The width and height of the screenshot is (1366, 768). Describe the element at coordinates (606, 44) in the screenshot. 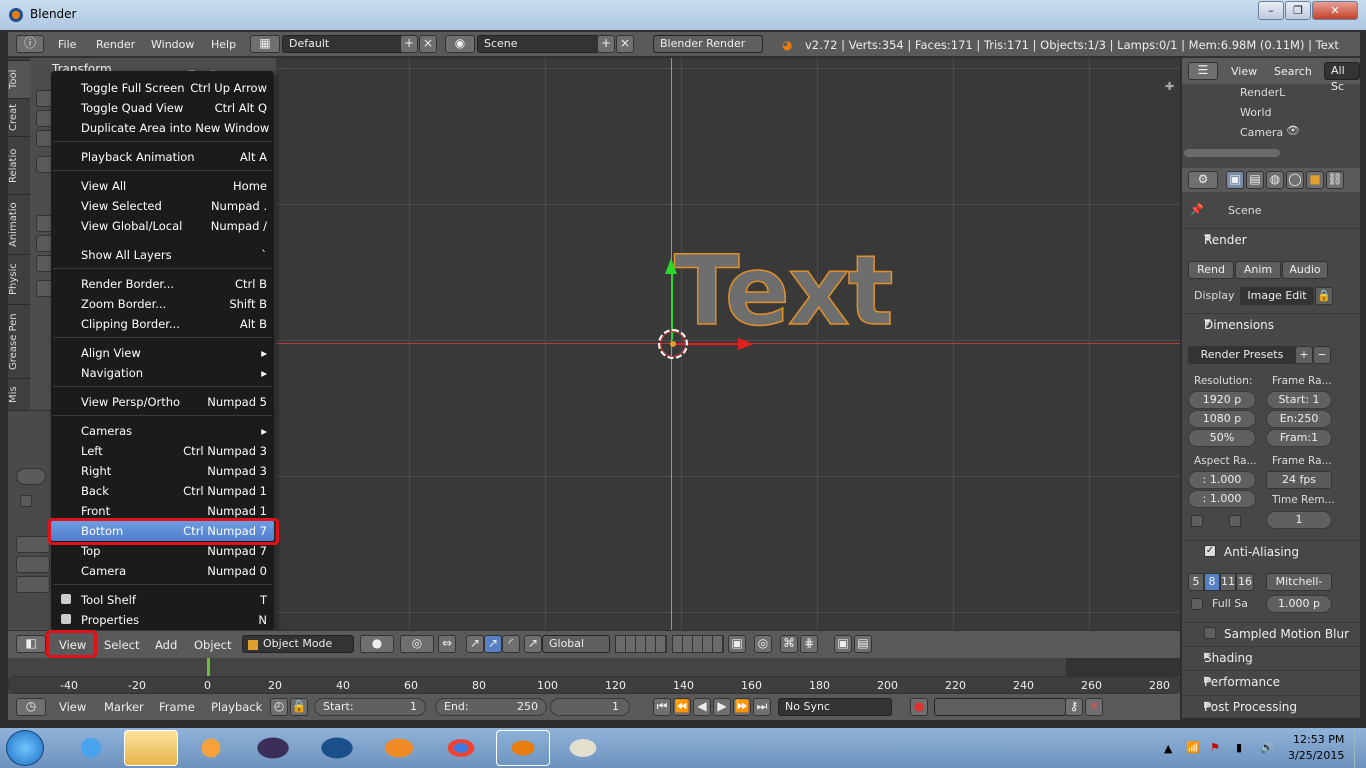

I see `add-scene-button: +` at that location.